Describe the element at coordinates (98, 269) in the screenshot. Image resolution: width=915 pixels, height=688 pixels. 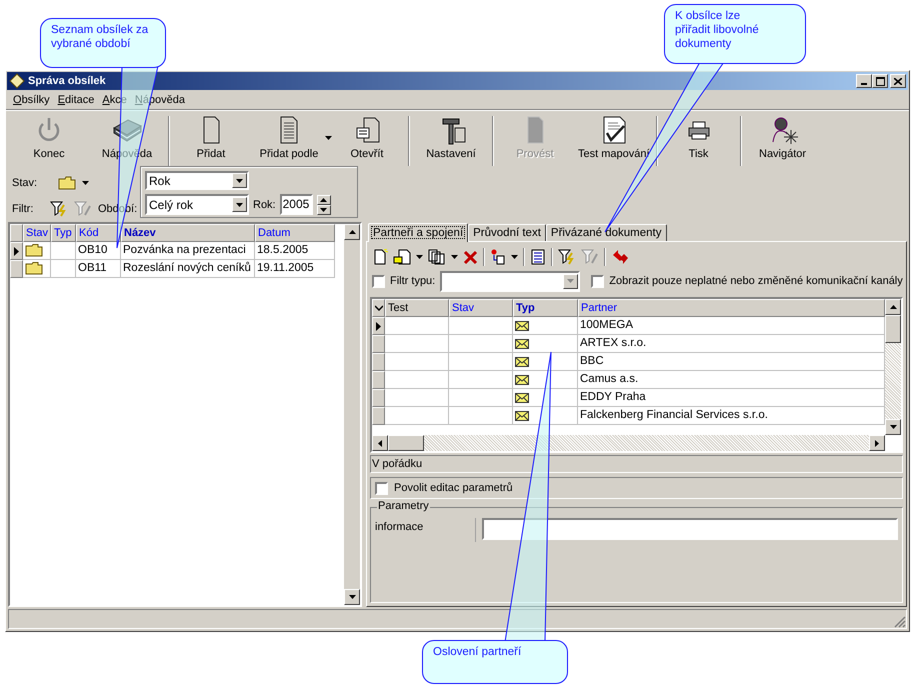
I see `table-cell: OB11` at that location.